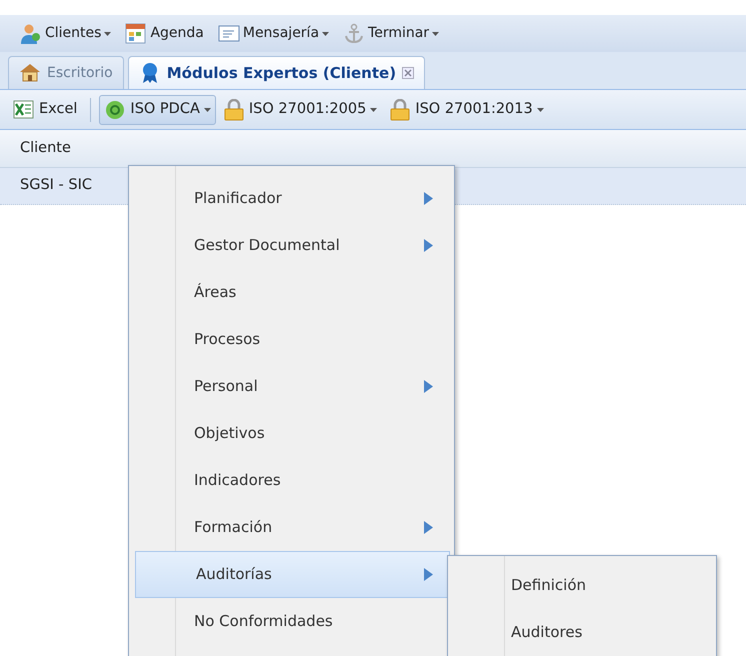  I want to click on menu-button: Terminar, so click(391, 33).